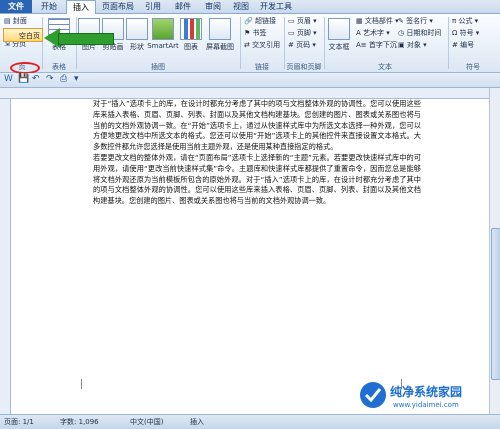 This screenshot has width=500, height=429. I want to click on datetime-button: ◷ 日期和时间, so click(419, 33).